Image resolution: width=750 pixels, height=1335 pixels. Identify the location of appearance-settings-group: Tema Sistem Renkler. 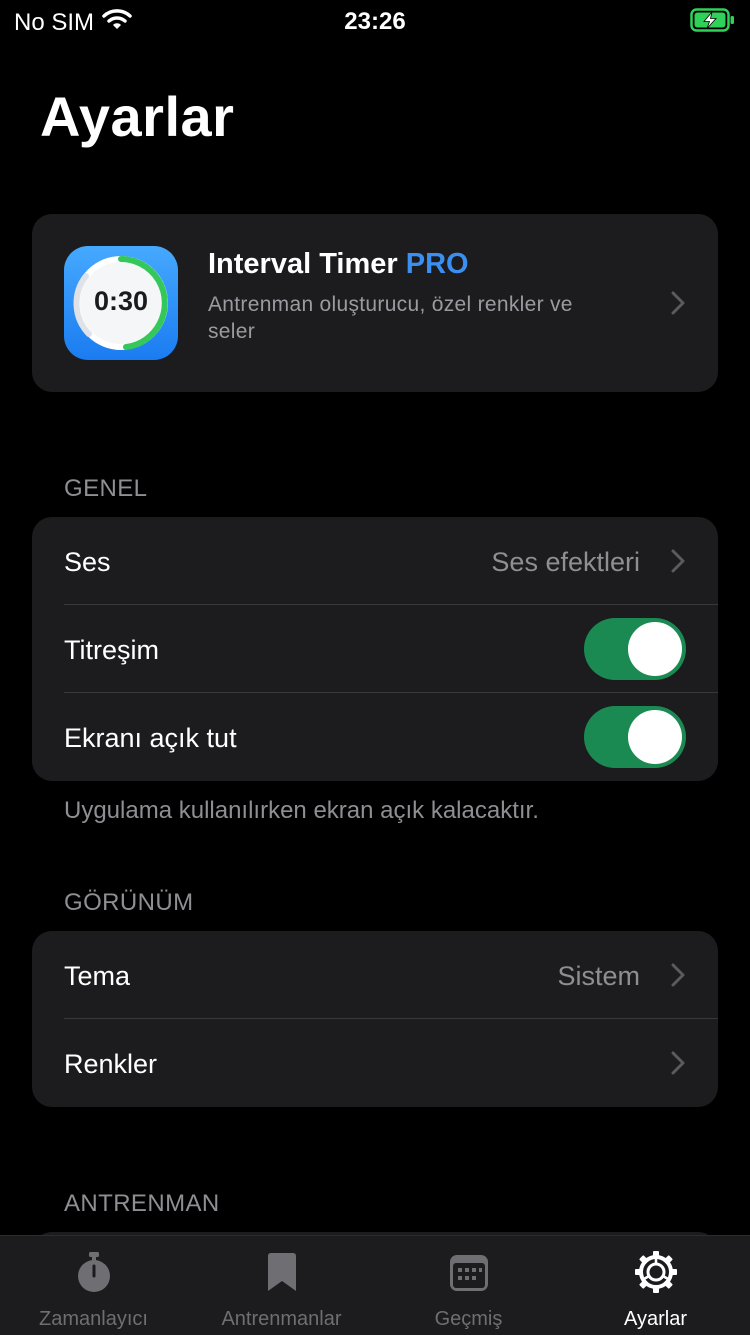
(375, 1019).